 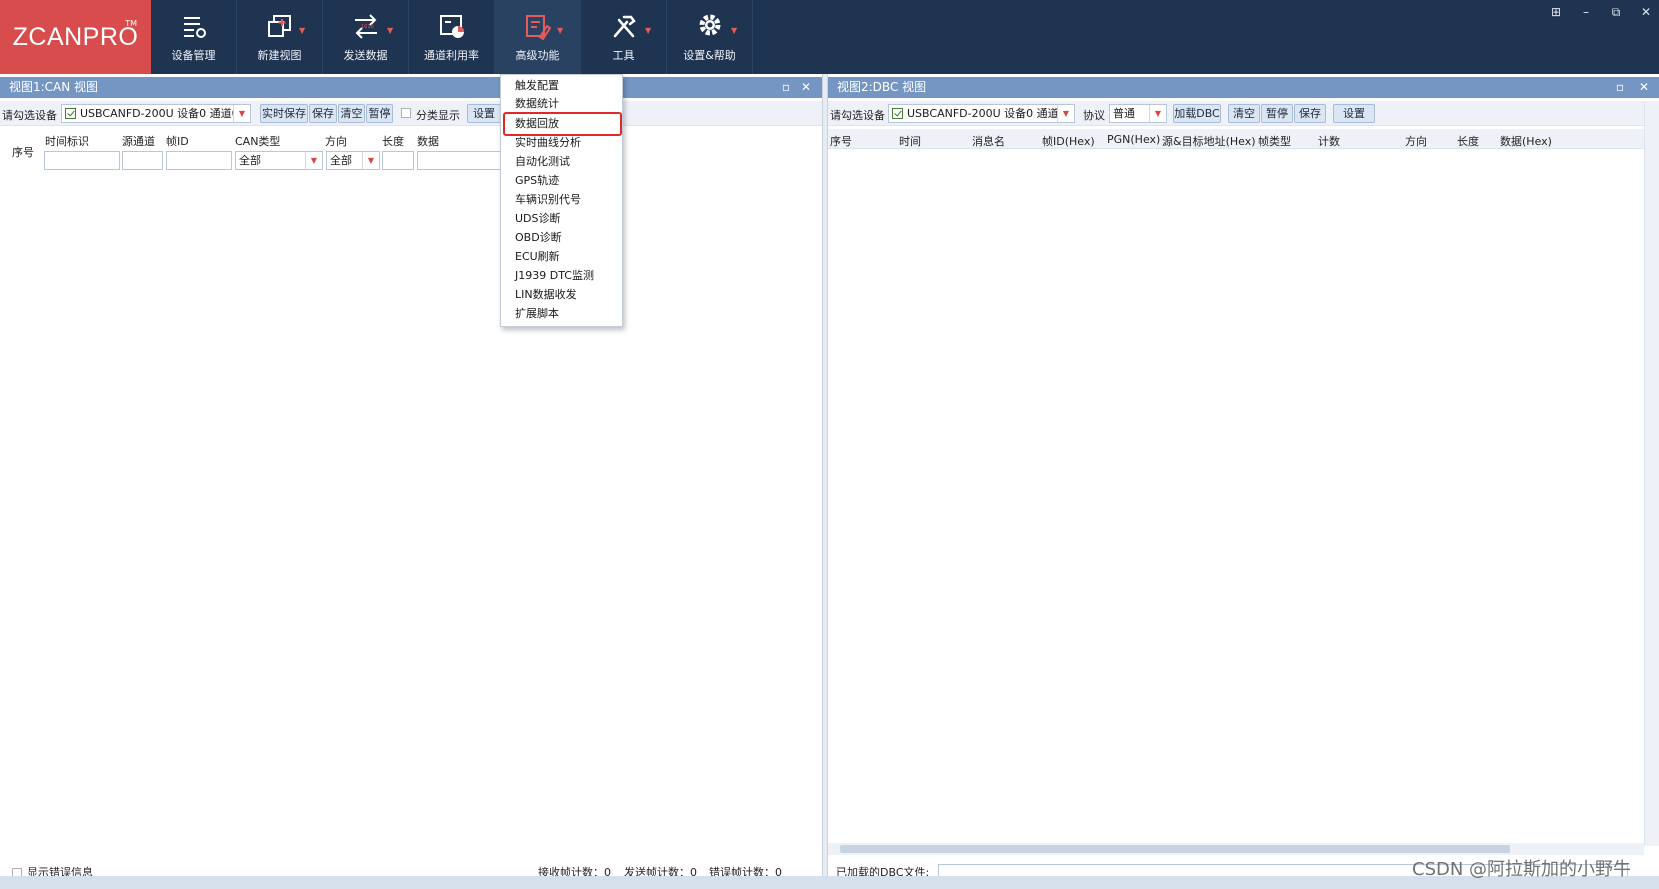 I want to click on send-data-icon: 1010, so click(x=366, y=26).